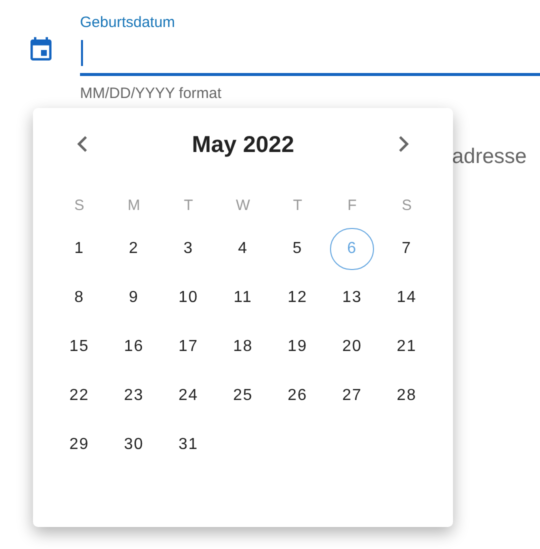 The image size is (540, 549). Describe the element at coordinates (242, 396) in the screenshot. I see `day-button: 25` at that location.